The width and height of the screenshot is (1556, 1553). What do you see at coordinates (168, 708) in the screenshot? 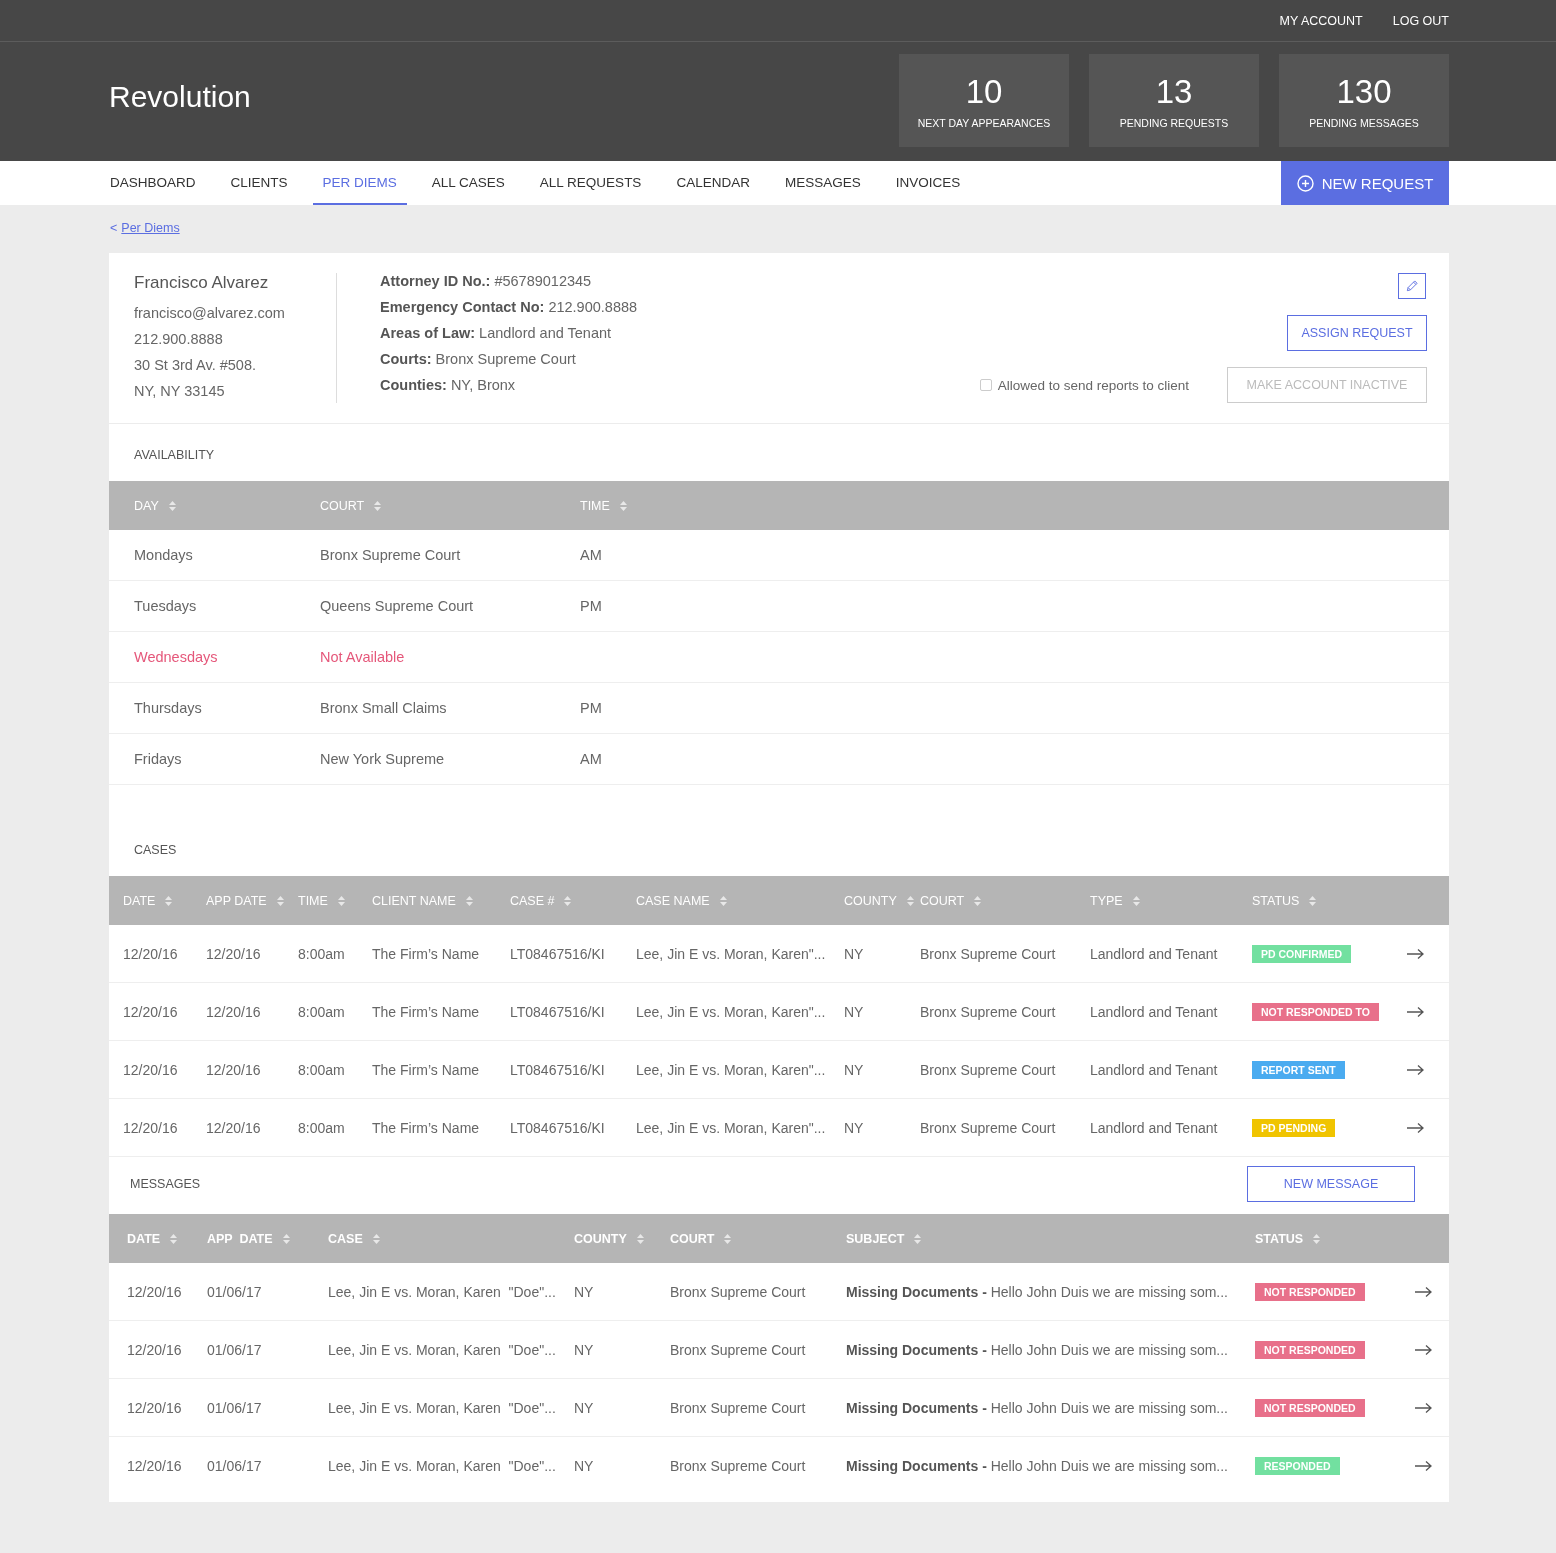
I see `table-cell-text: Thursdays` at bounding box center [168, 708].